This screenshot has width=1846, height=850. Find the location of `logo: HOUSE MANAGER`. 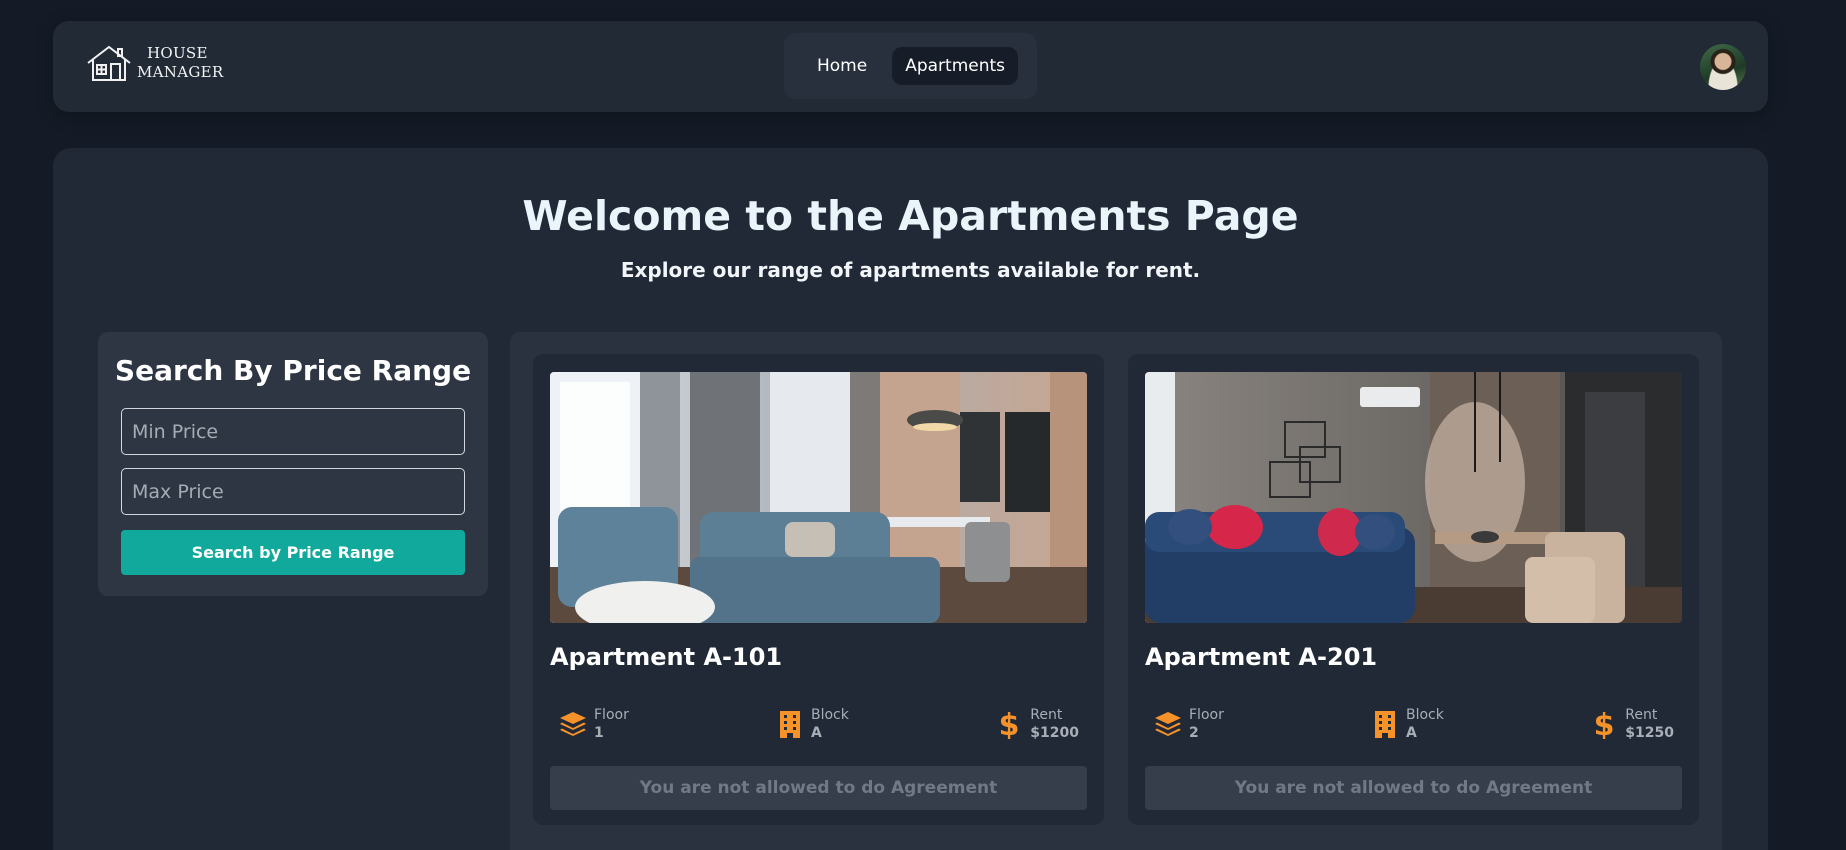

logo: HOUSE MANAGER is located at coordinates (154, 63).